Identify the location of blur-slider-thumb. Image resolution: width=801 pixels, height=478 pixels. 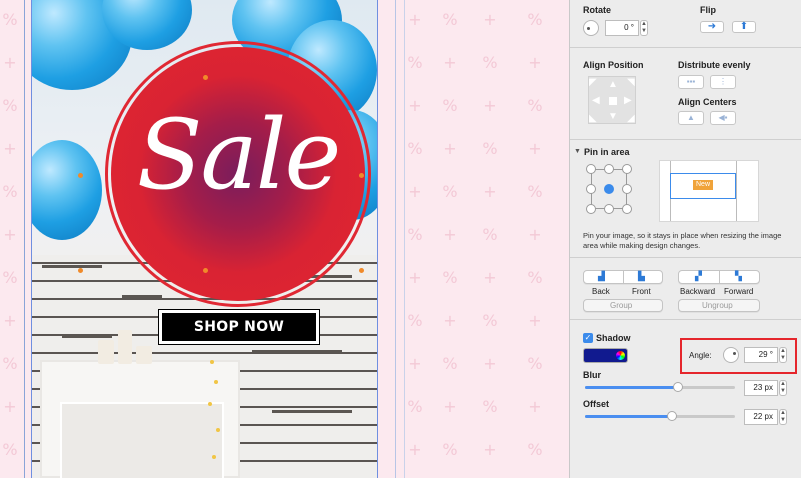
(678, 387).